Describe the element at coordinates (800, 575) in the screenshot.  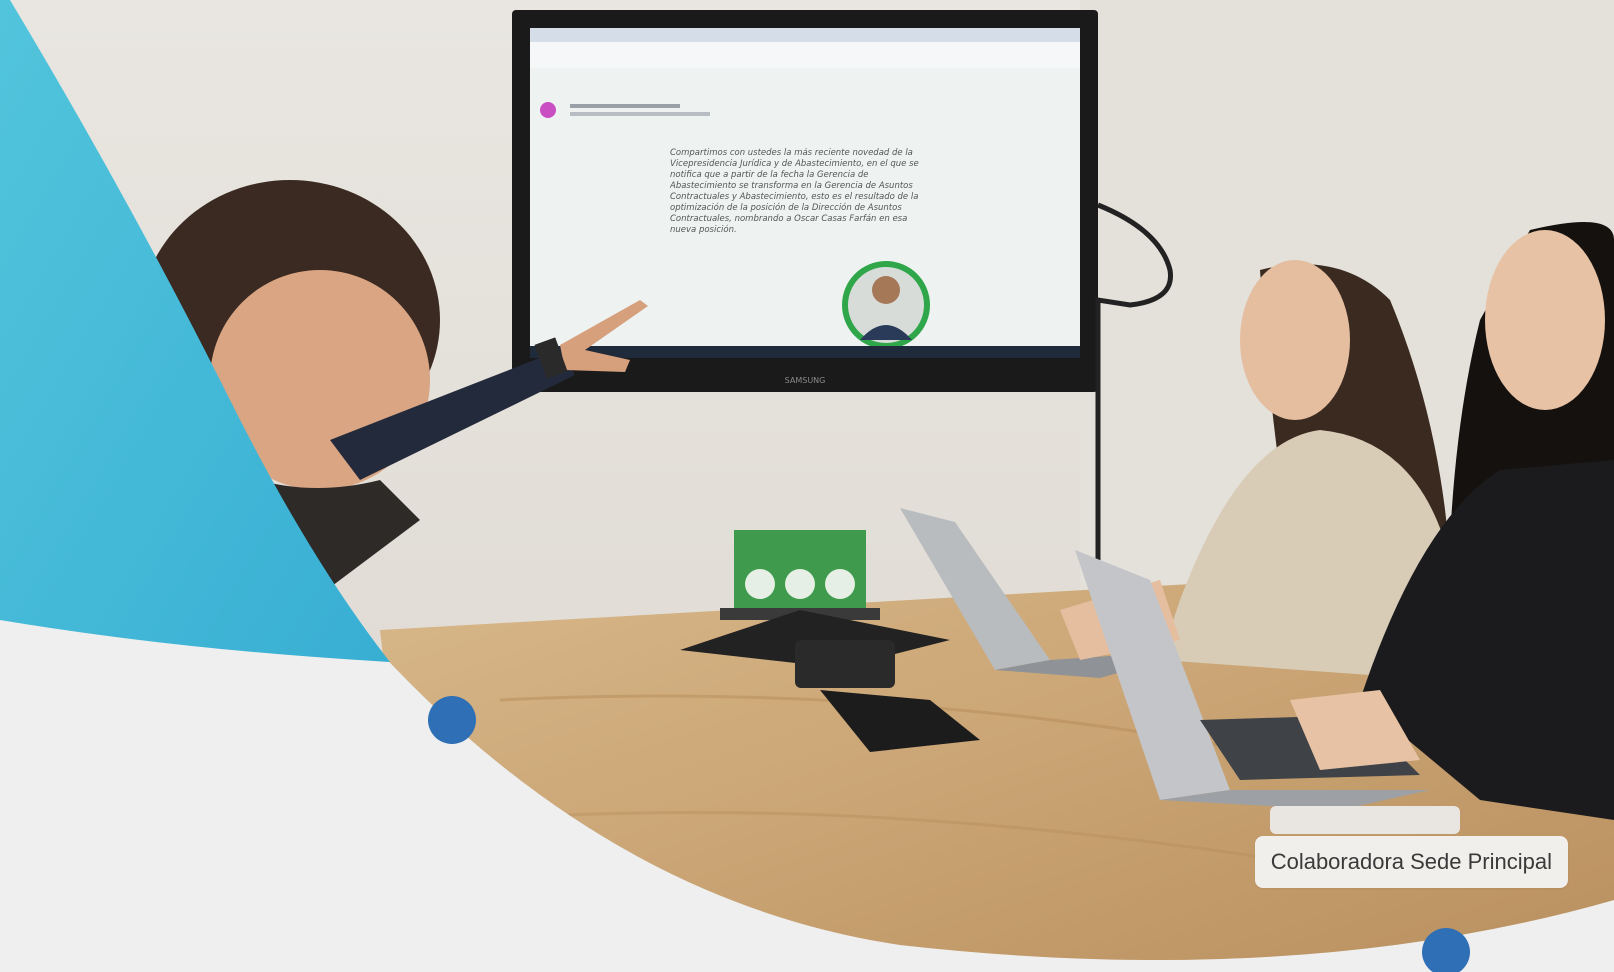
I see `table-sign` at that location.